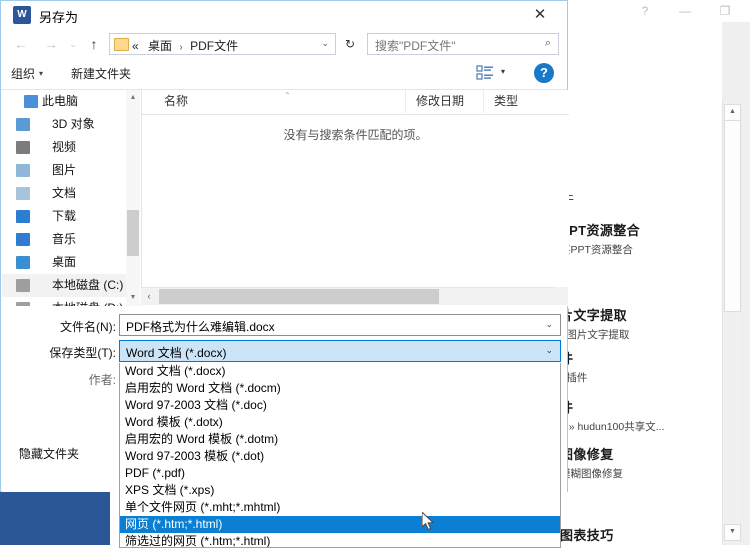  I want to click on forward-icon: →, so click(51, 44).